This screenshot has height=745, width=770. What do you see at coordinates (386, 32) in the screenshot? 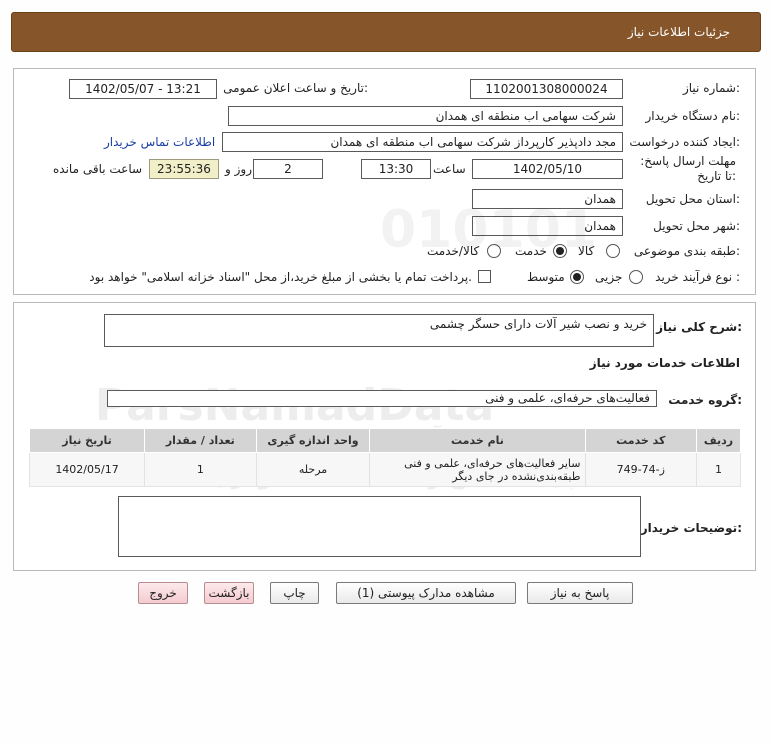
I see `page-header: جزئیات اطلاعات نیاز` at bounding box center [386, 32].